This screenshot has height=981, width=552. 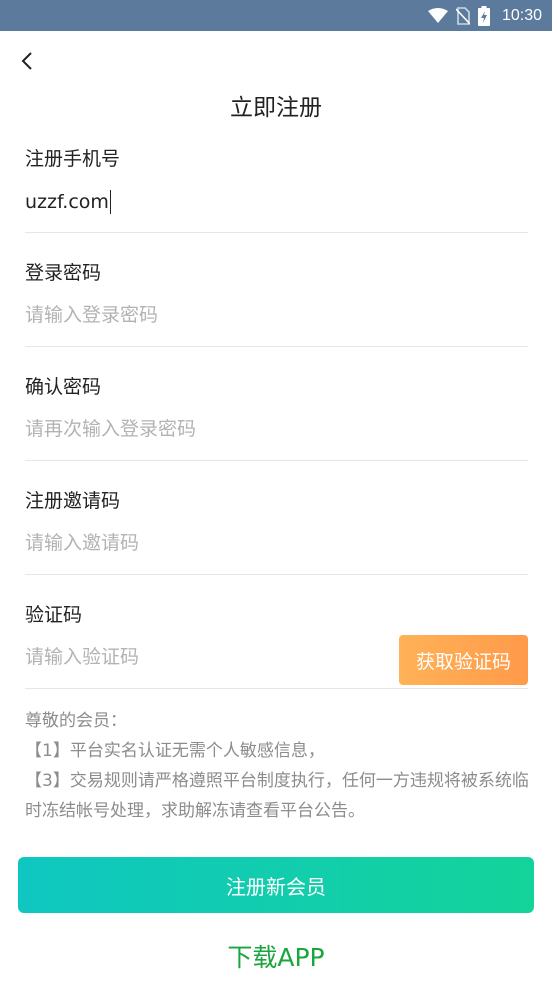 What do you see at coordinates (276, 885) in the screenshot?
I see `register-button: 注册新会员` at bounding box center [276, 885].